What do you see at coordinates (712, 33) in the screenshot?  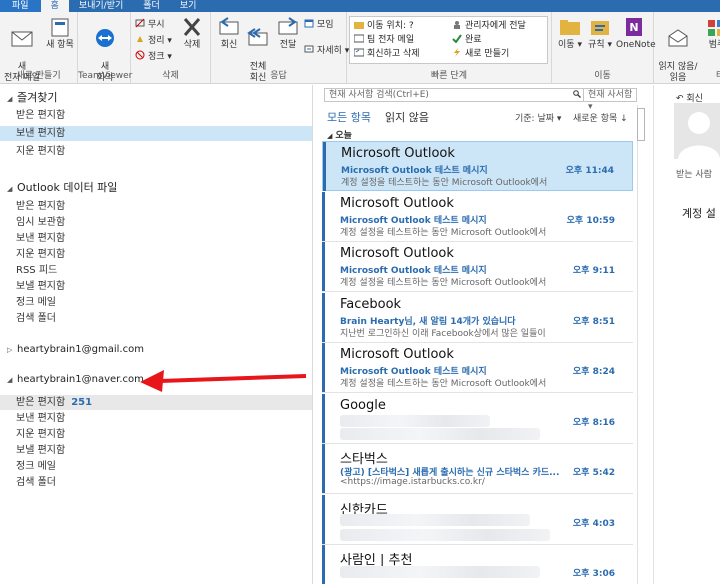 I see `categorize-button: 범주` at bounding box center [712, 33].